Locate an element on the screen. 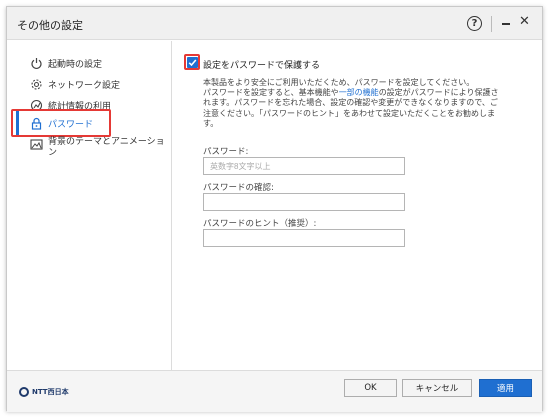 This screenshot has height=418, width=550. sidebar-item-network: ネットワーク設定 is located at coordinates (74, 84).